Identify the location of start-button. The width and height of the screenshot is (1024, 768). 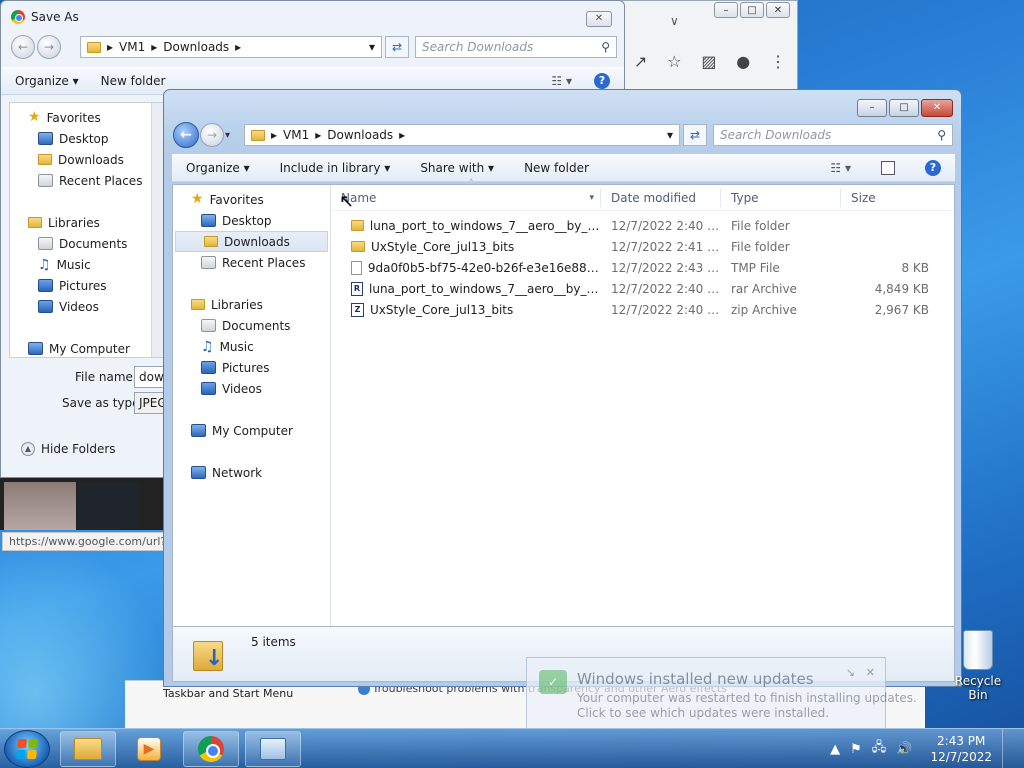
(27, 749).